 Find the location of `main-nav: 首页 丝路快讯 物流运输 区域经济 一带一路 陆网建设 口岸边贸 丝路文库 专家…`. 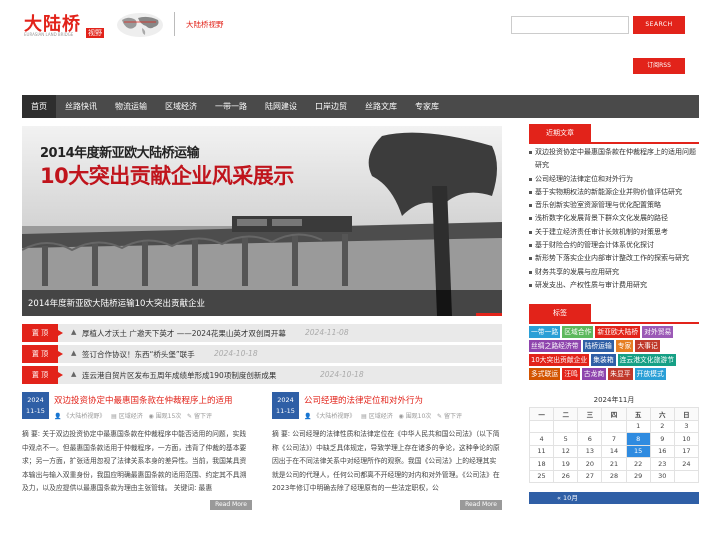

main-nav: 首页 丝路快讯 物流运输 区域经济 一带一路 陆网建设 口岸边贸 丝路文库 专家… is located at coordinates (360, 106).